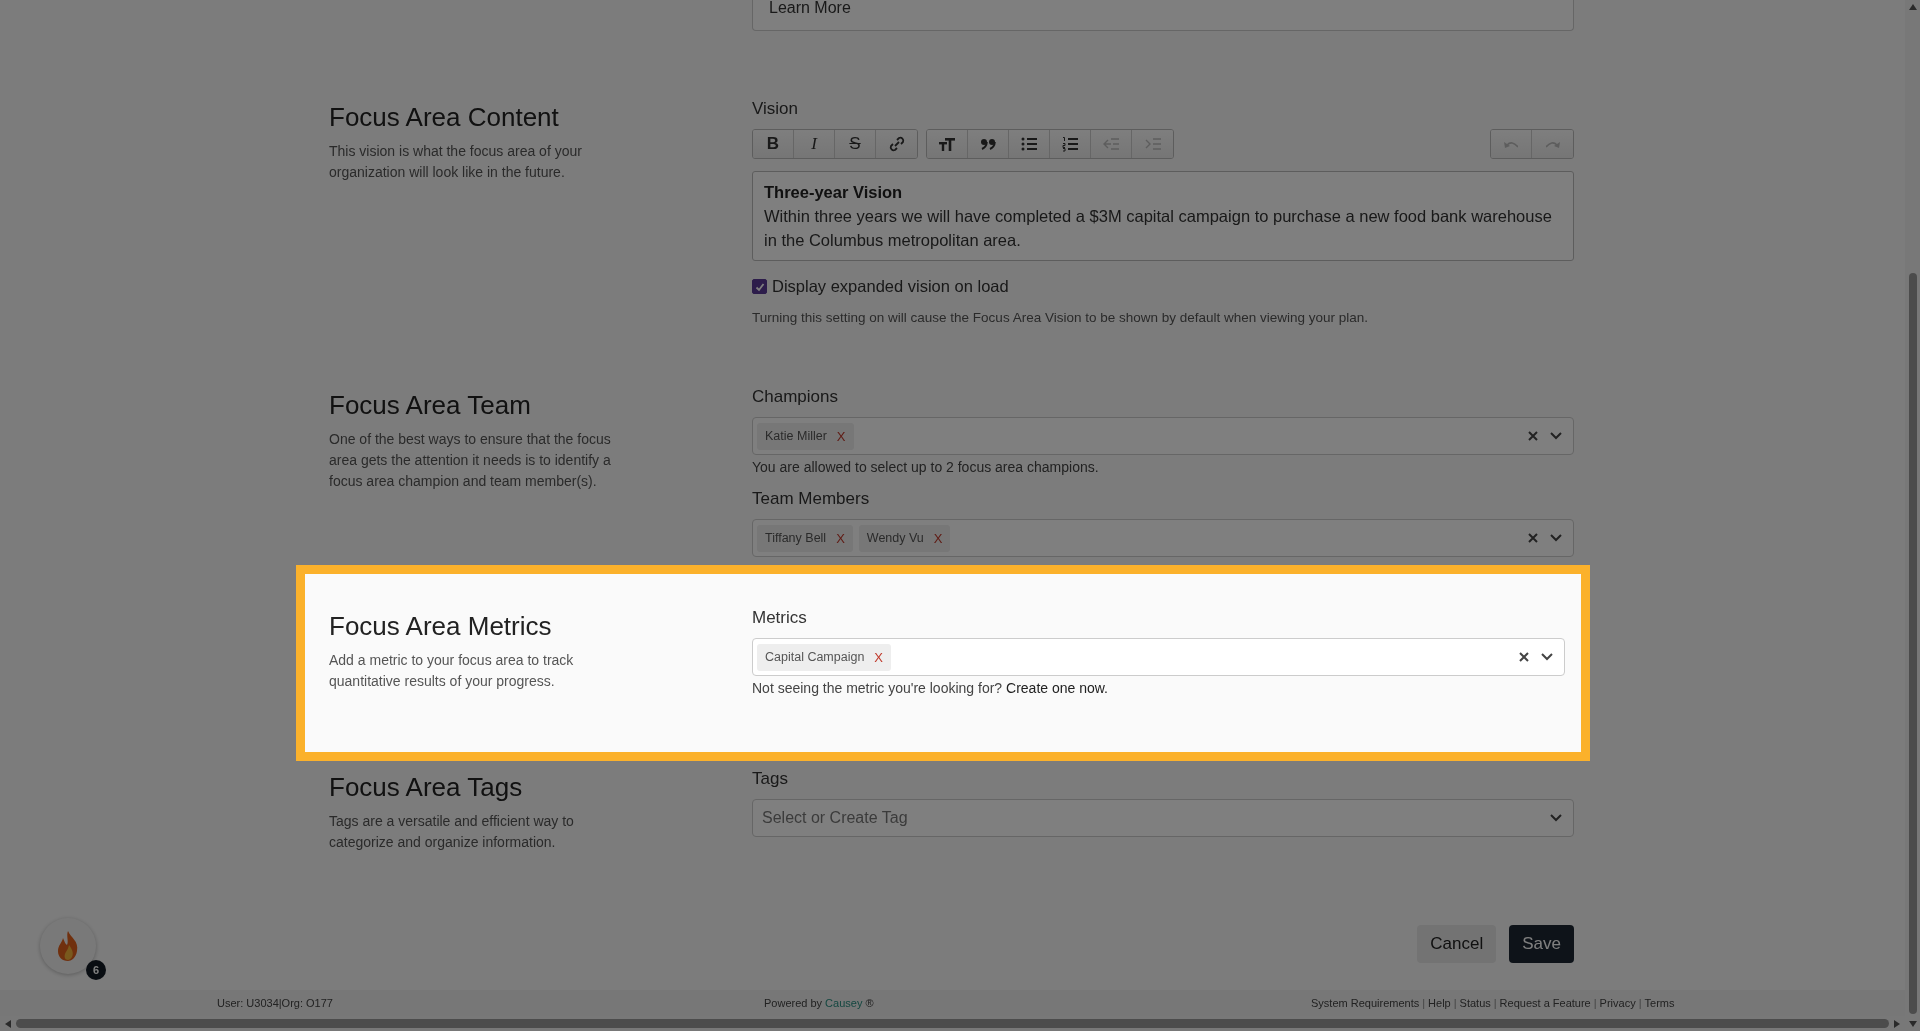 This screenshot has height=1031, width=1920. Describe the element at coordinates (1617, 1003) in the screenshot. I see `footer-link: Privacy` at that location.